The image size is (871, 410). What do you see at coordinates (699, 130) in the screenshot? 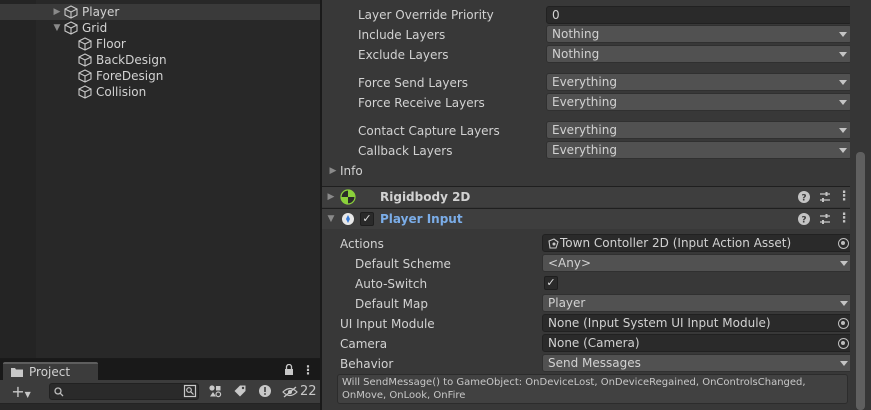
I see `contact-capture-layers-dropdown: Everything` at bounding box center [699, 130].